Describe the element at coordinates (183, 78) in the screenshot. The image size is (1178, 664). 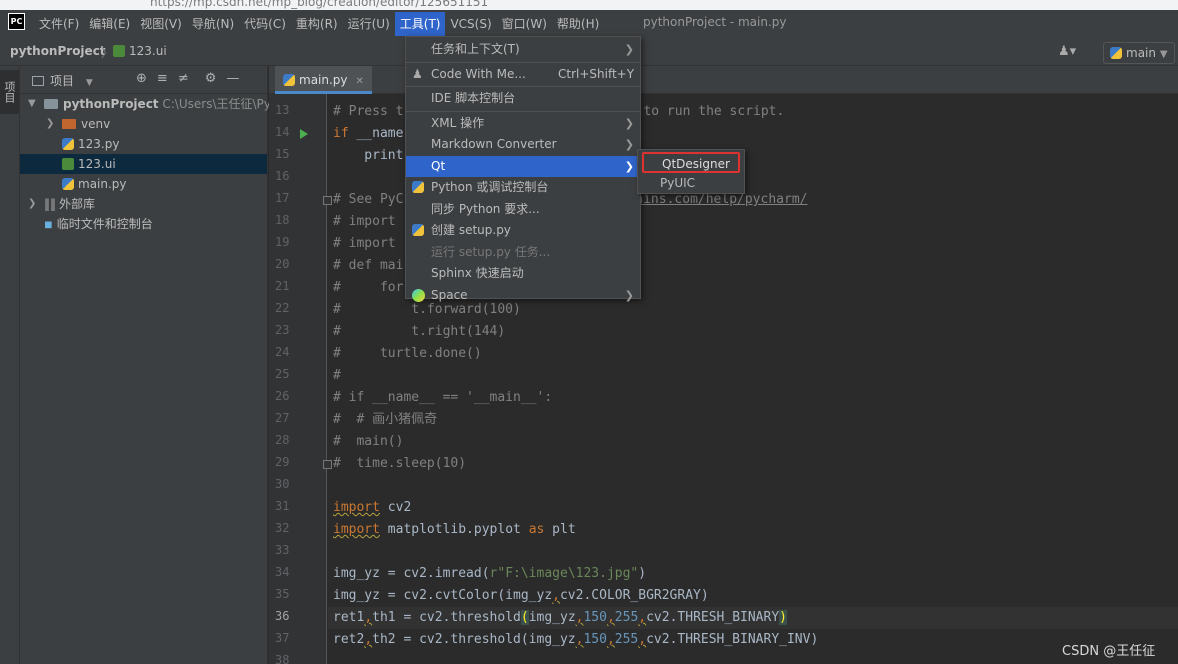
I see `collapse-all-icon: ≠` at that location.